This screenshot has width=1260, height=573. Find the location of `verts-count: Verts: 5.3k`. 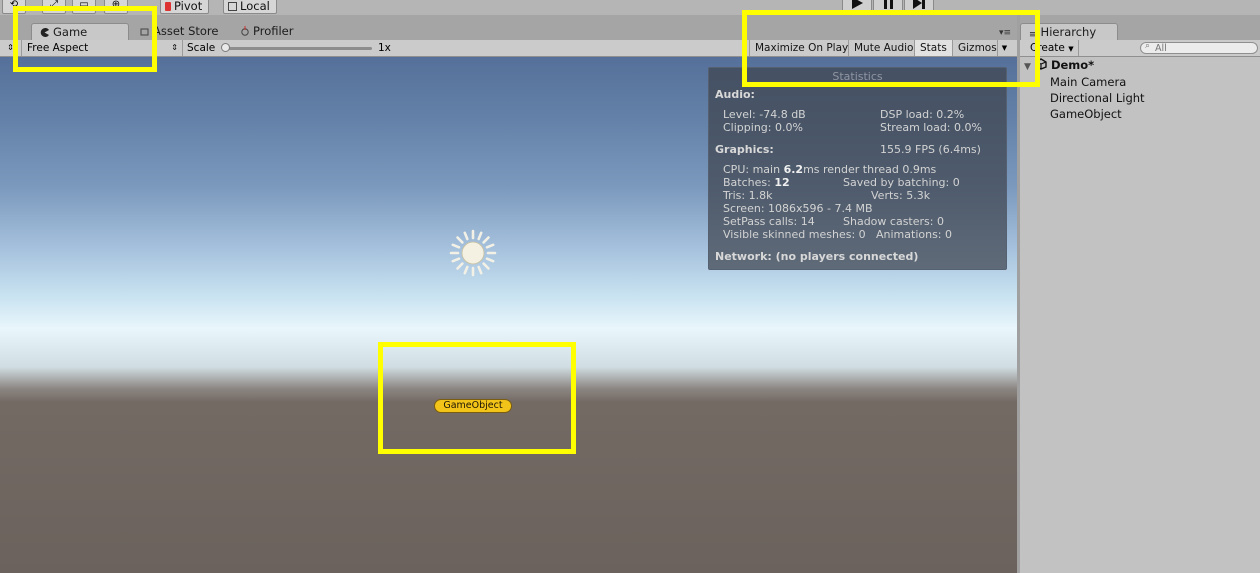

verts-count: Verts: 5.3k is located at coordinates (901, 195).